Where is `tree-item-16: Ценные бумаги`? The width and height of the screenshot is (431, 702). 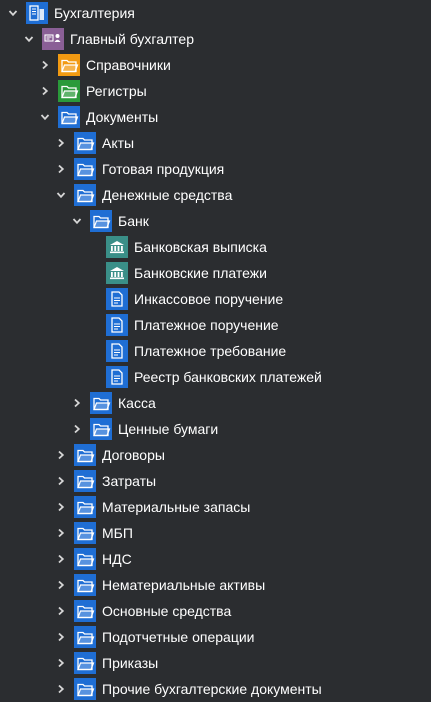
tree-item-16: Ценные бумаги is located at coordinates (215, 429).